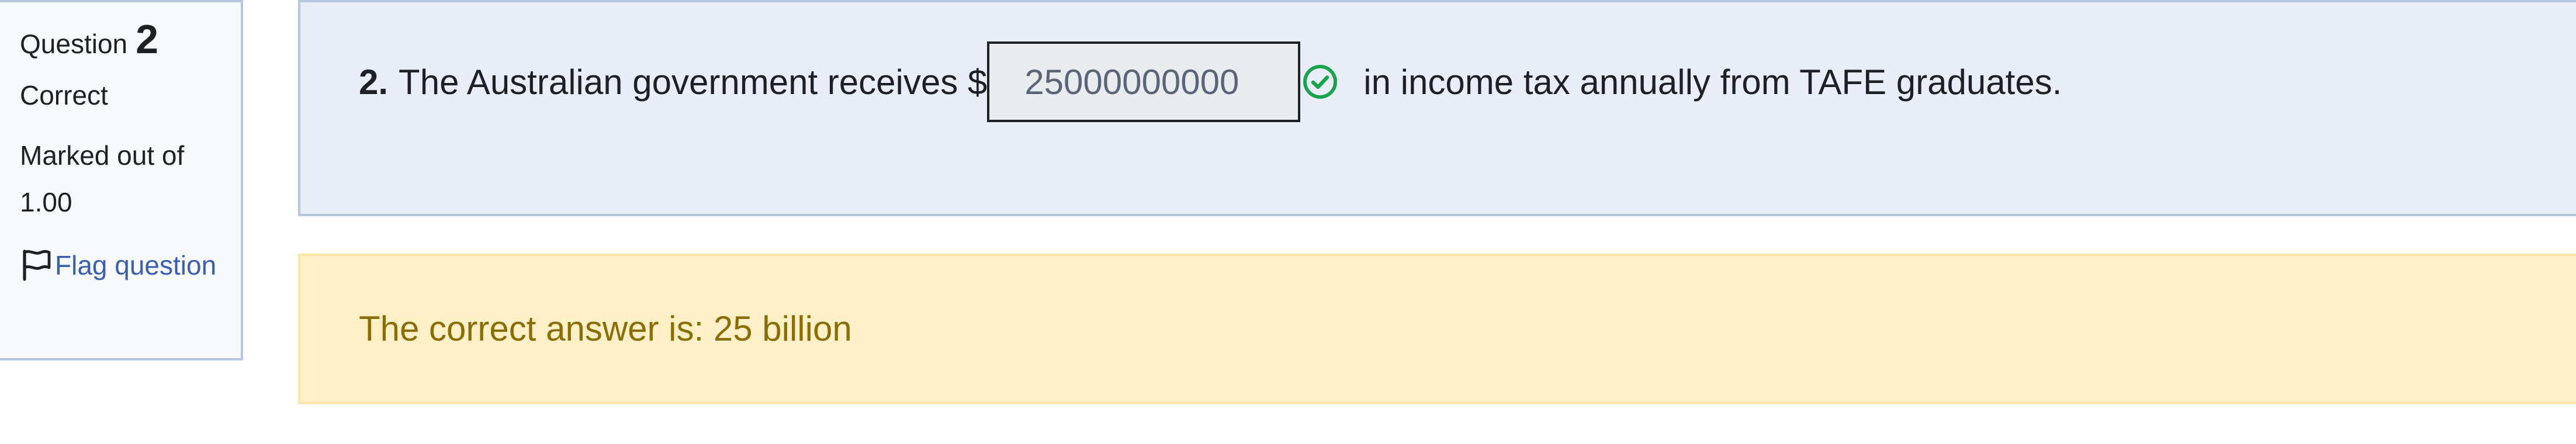 This screenshot has width=2576, height=444. I want to click on question-state: Correct, so click(64, 95).